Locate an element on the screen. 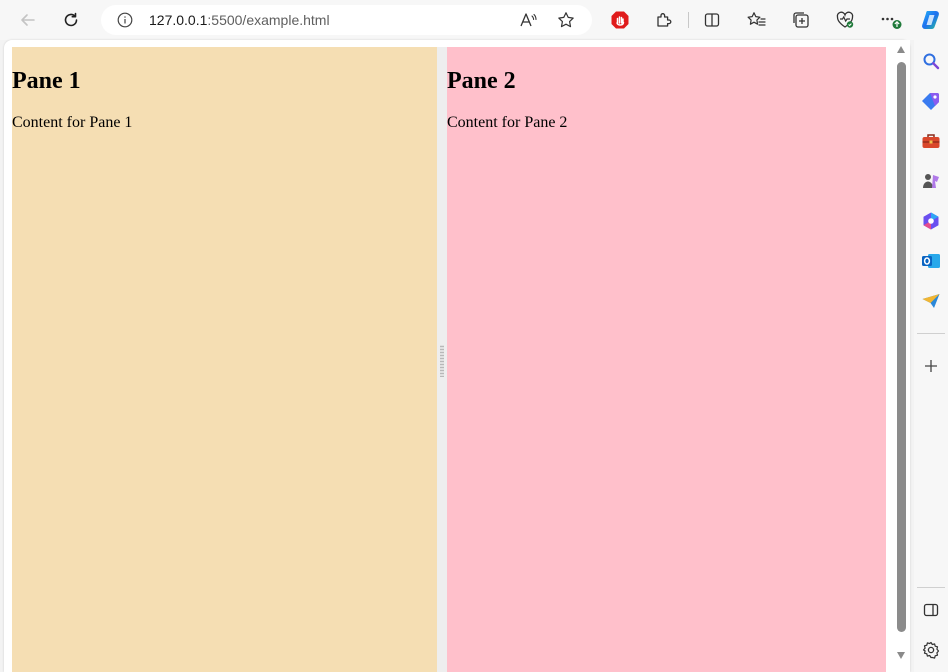 The width and height of the screenshot is (948, 672). pane-2-heading: Pane 2 is located at coordinates (481, 81).